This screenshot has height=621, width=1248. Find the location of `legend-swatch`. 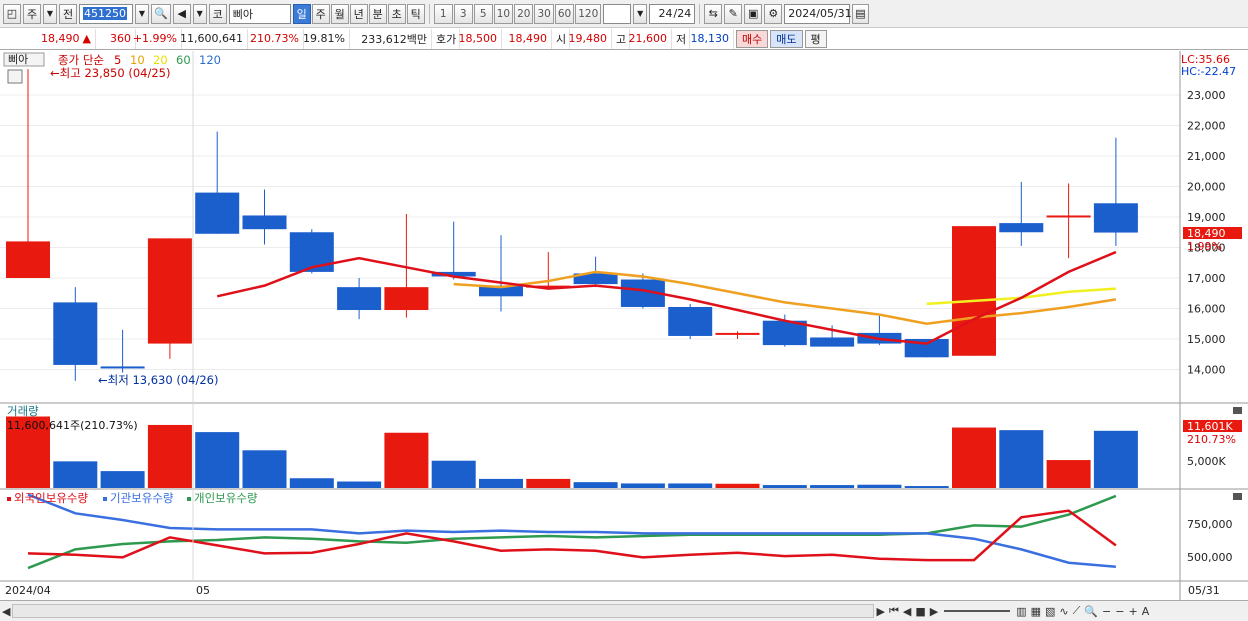

legend-swatch is located at coordinates (105, 499).